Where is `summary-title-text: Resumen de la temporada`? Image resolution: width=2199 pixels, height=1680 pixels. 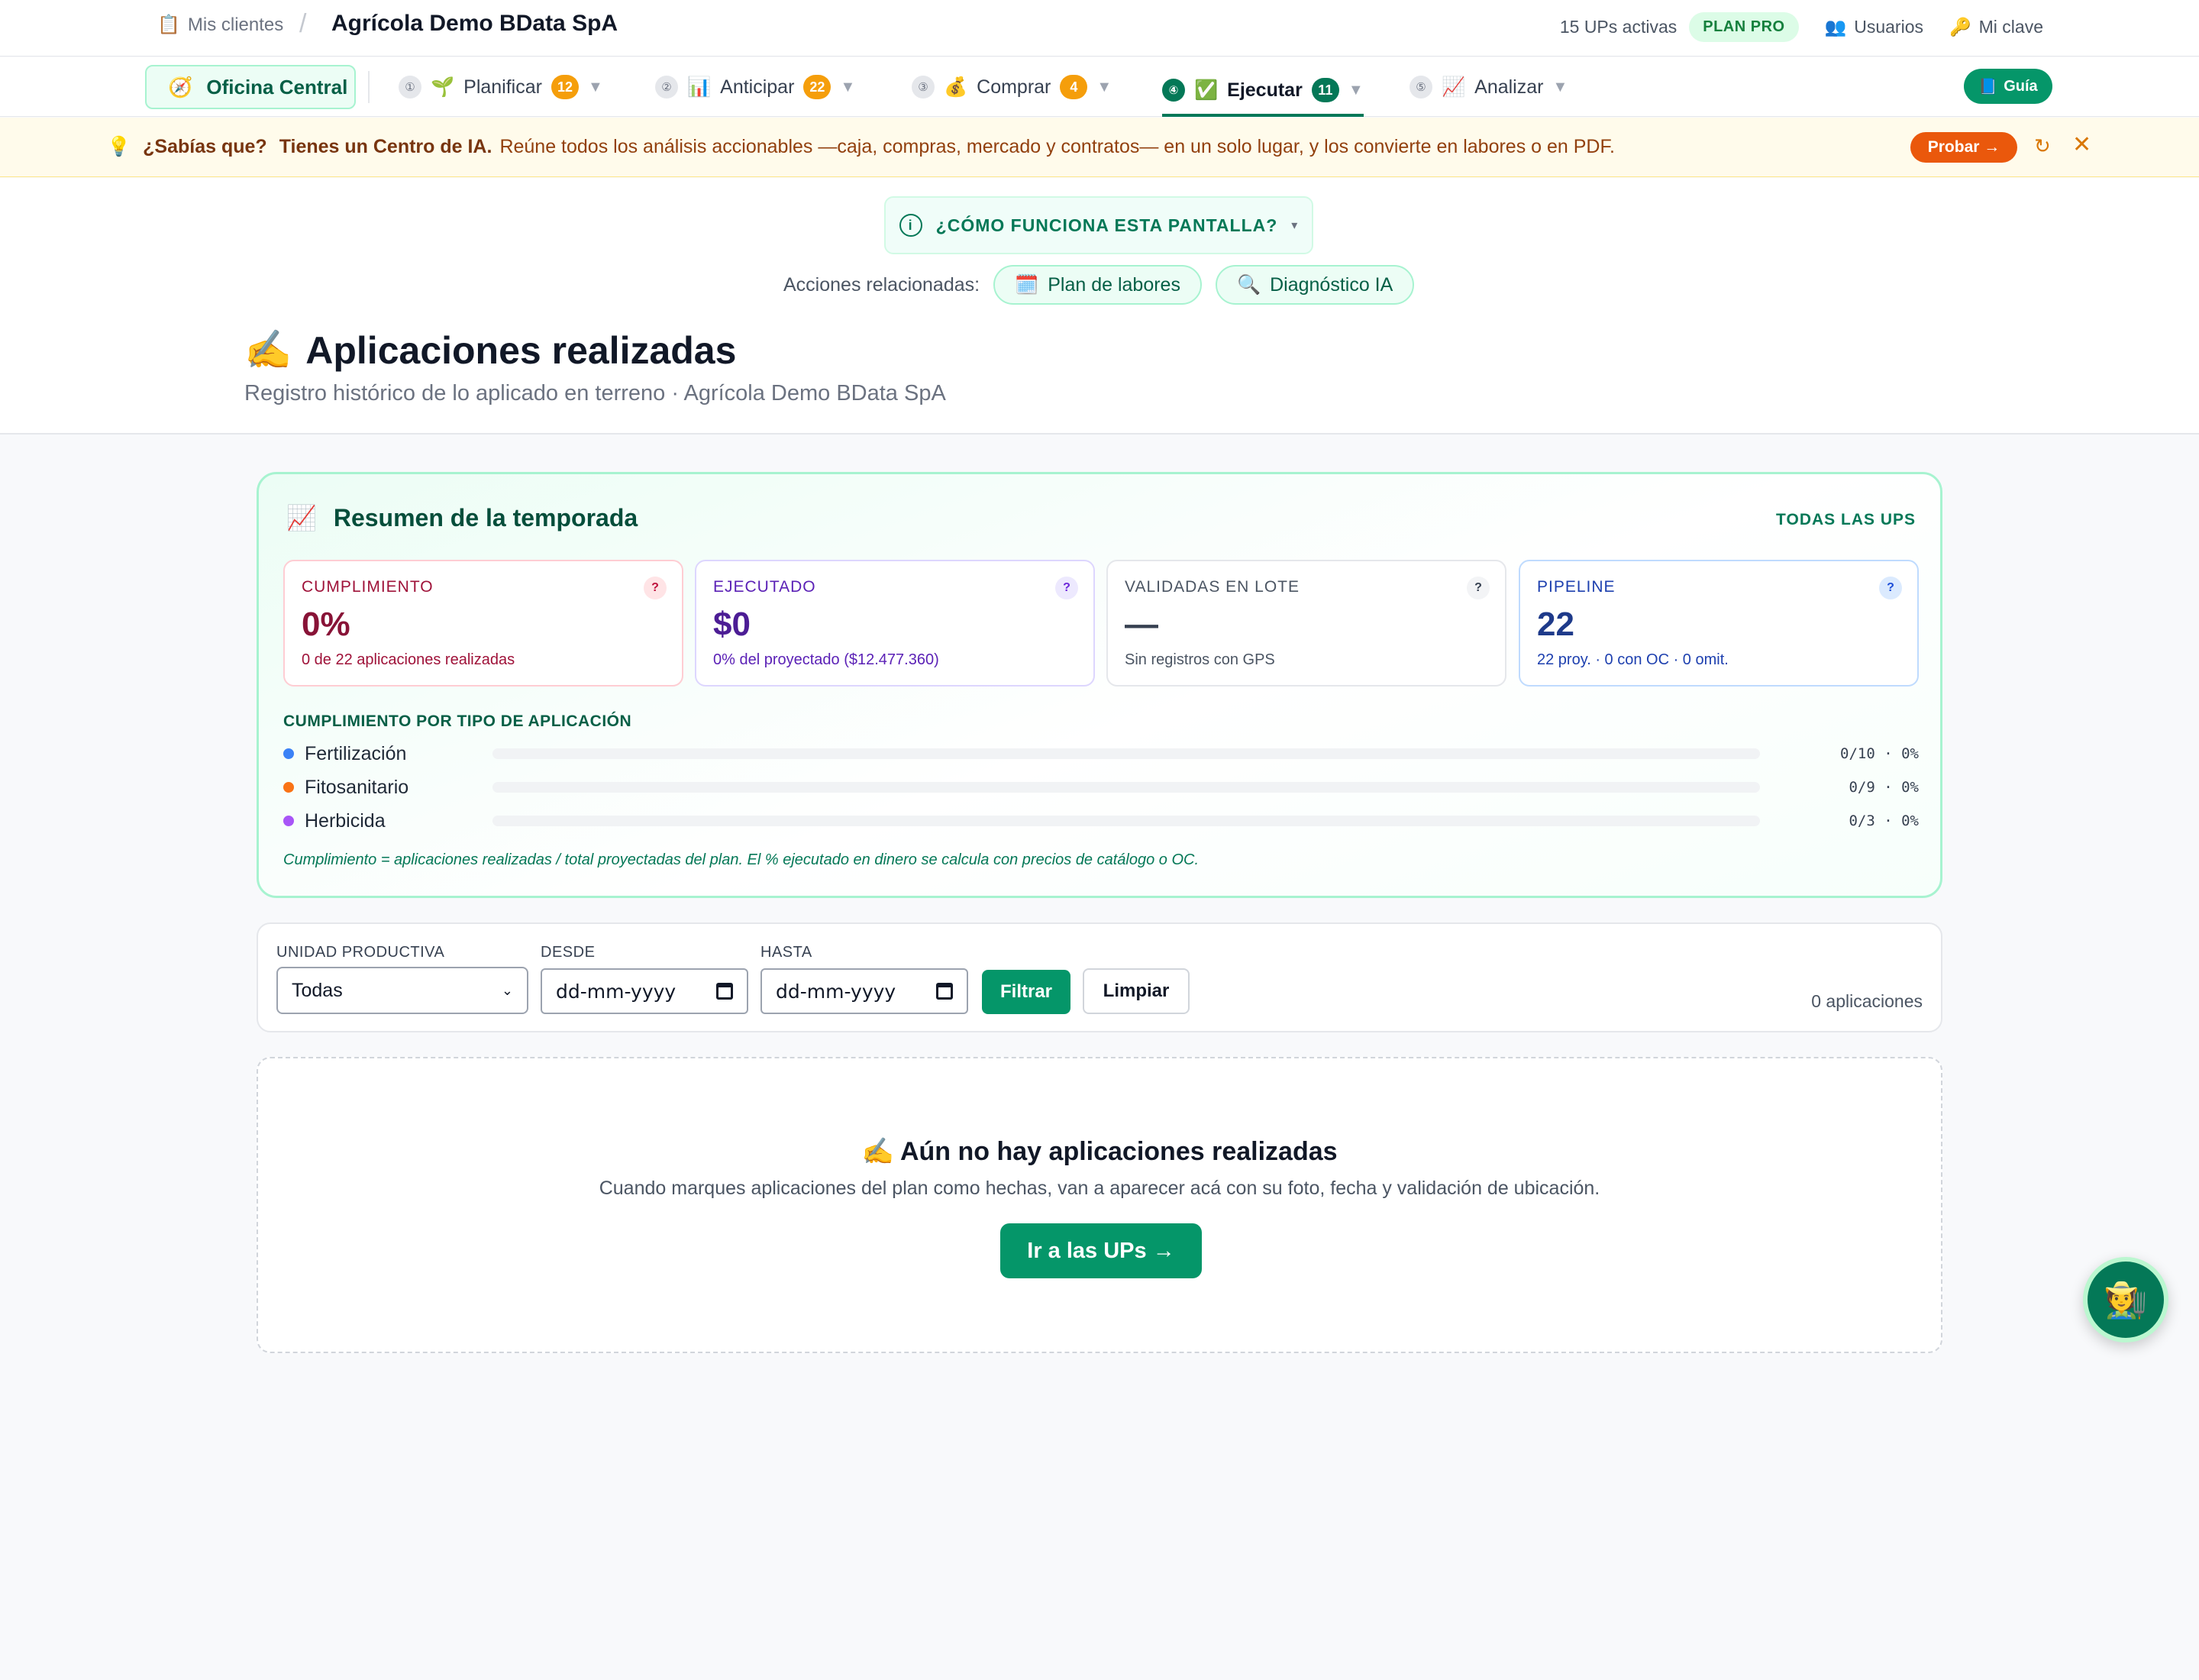 summary-title-text: Resumen de la temporada is located at coordinates (485, 517).